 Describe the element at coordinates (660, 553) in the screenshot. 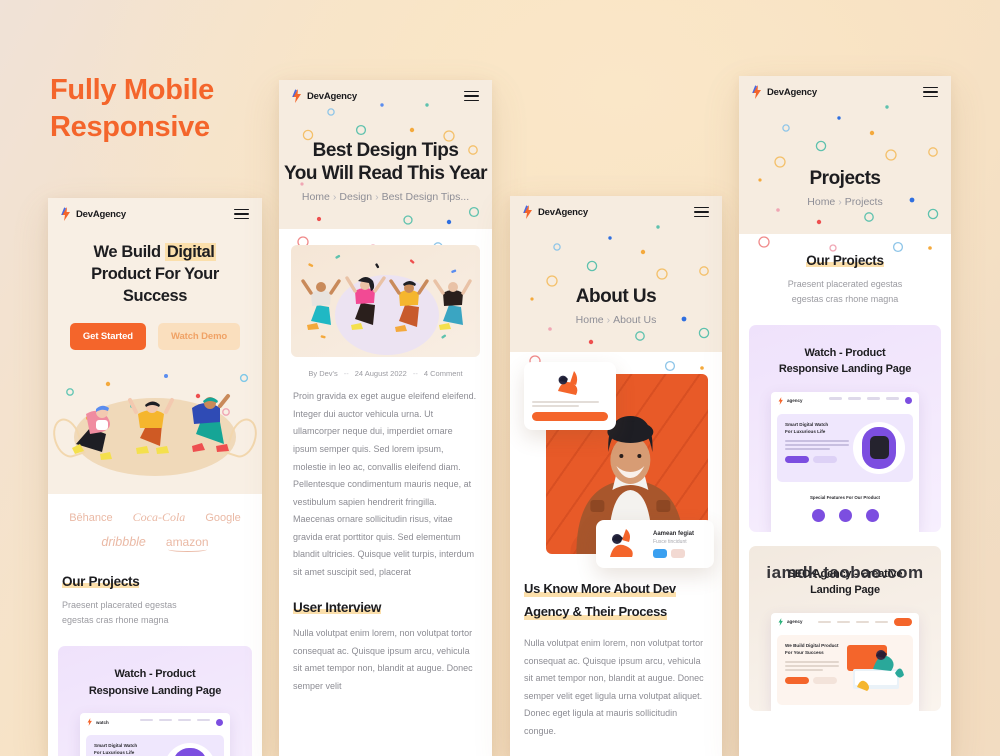

I see `chip-blue` at that location.